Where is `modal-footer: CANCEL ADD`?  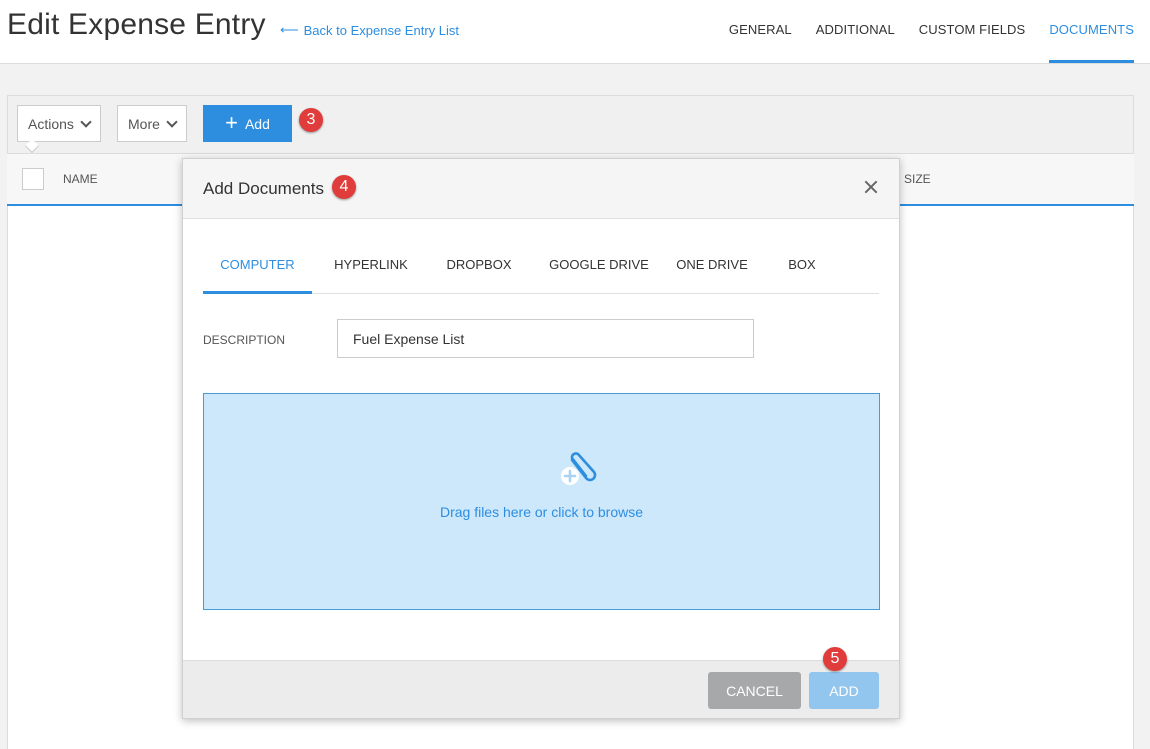 modal-footer: CANCEL ADD is located at coordinates (541, 689).